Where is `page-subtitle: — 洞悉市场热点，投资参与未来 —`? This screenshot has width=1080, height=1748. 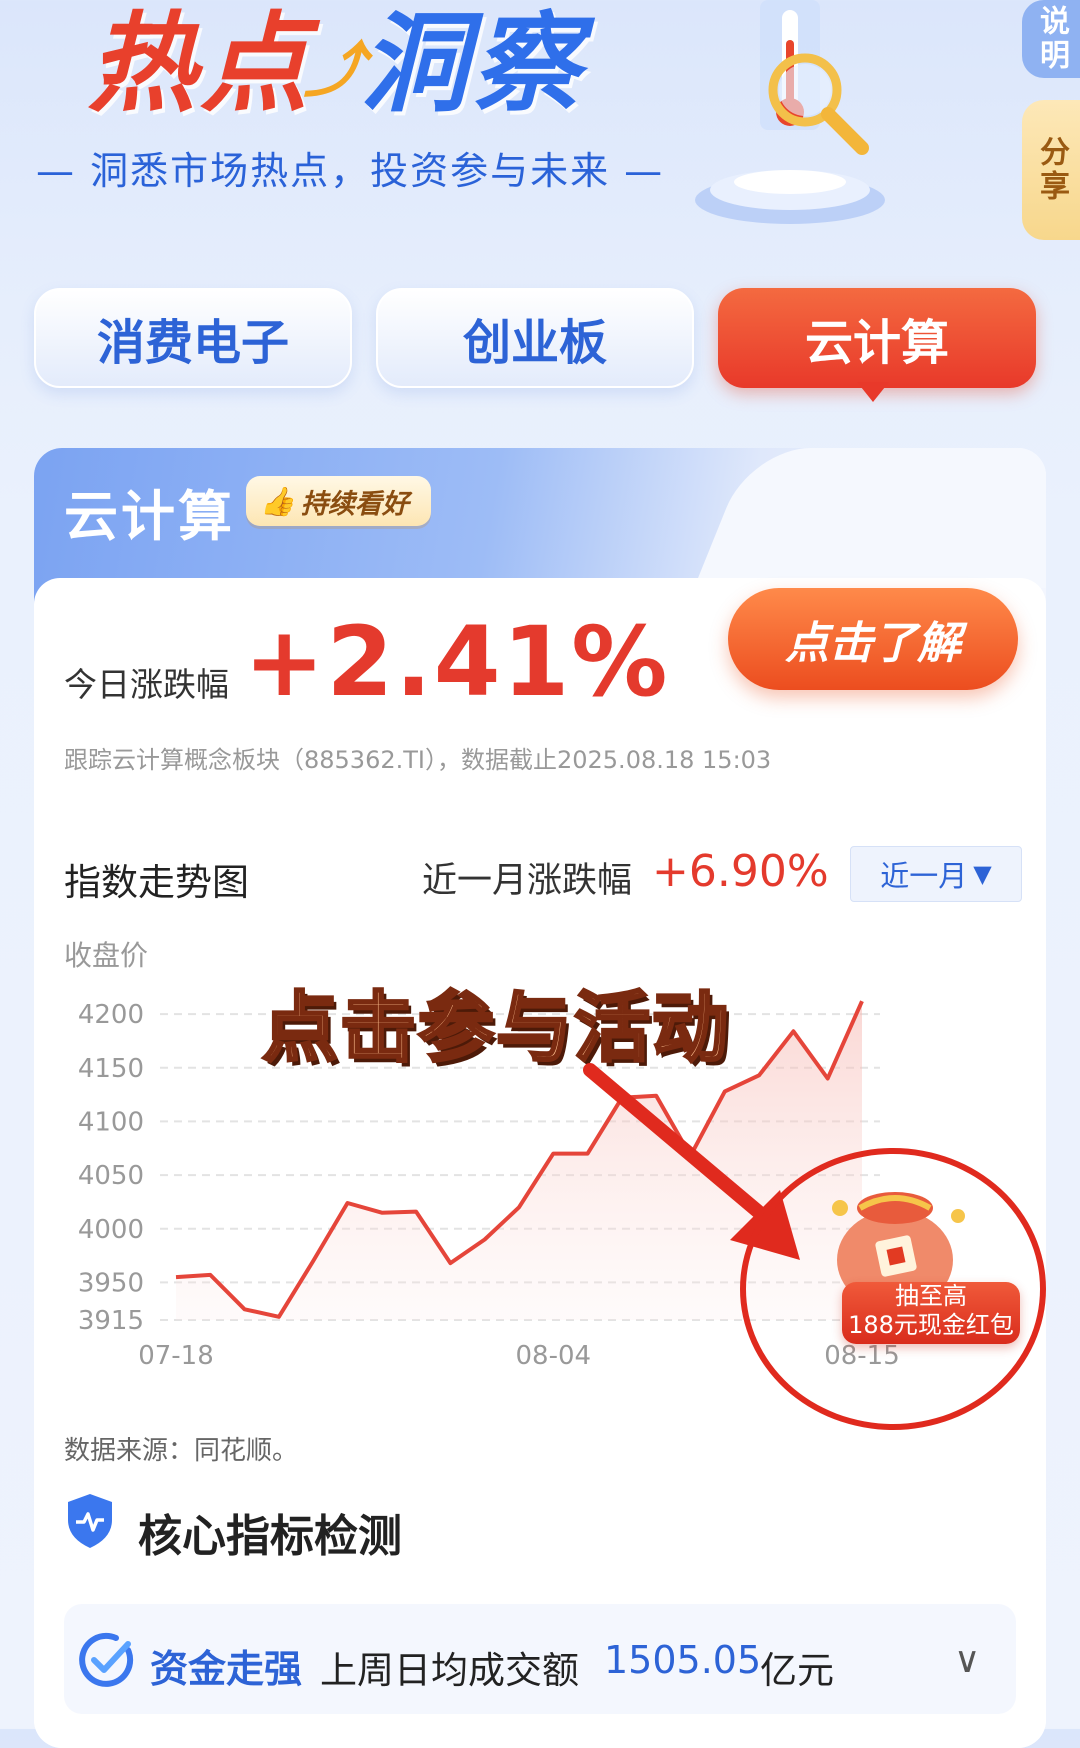
page-subtitle: — 洞悉市场热点，投资参与未来 — is located at coordinates (350, 171).